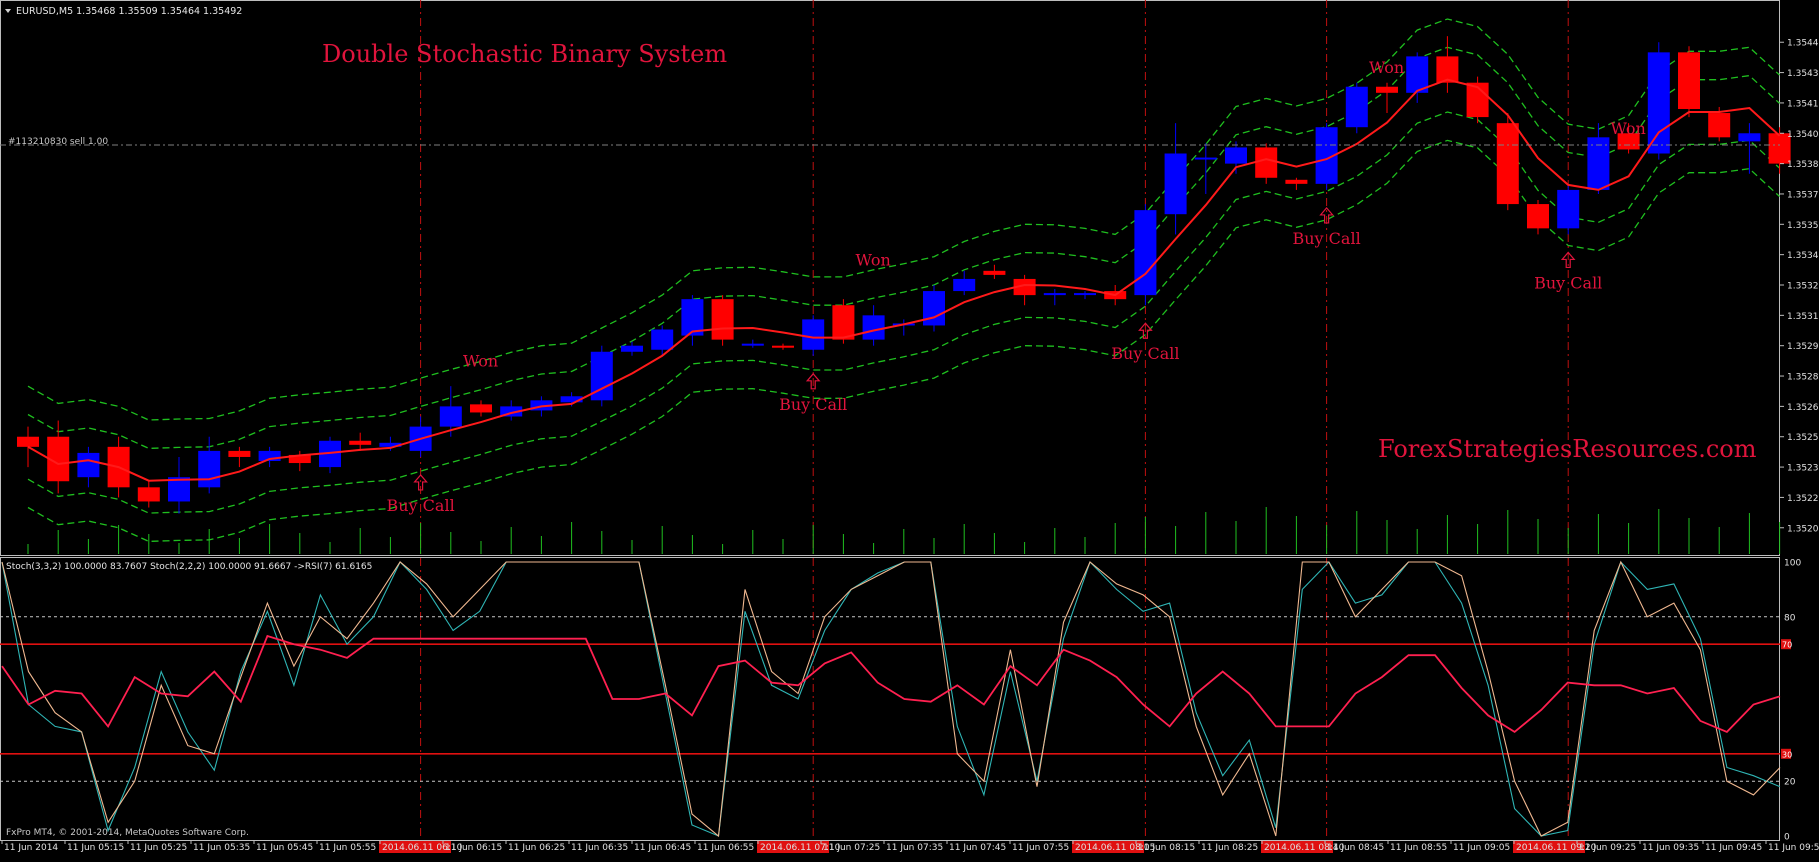  What do you see at coordinates (58, 142) in the screenshot?
I see `order-label: #113210830 sell 1.00` at bounding box center [58, 142].